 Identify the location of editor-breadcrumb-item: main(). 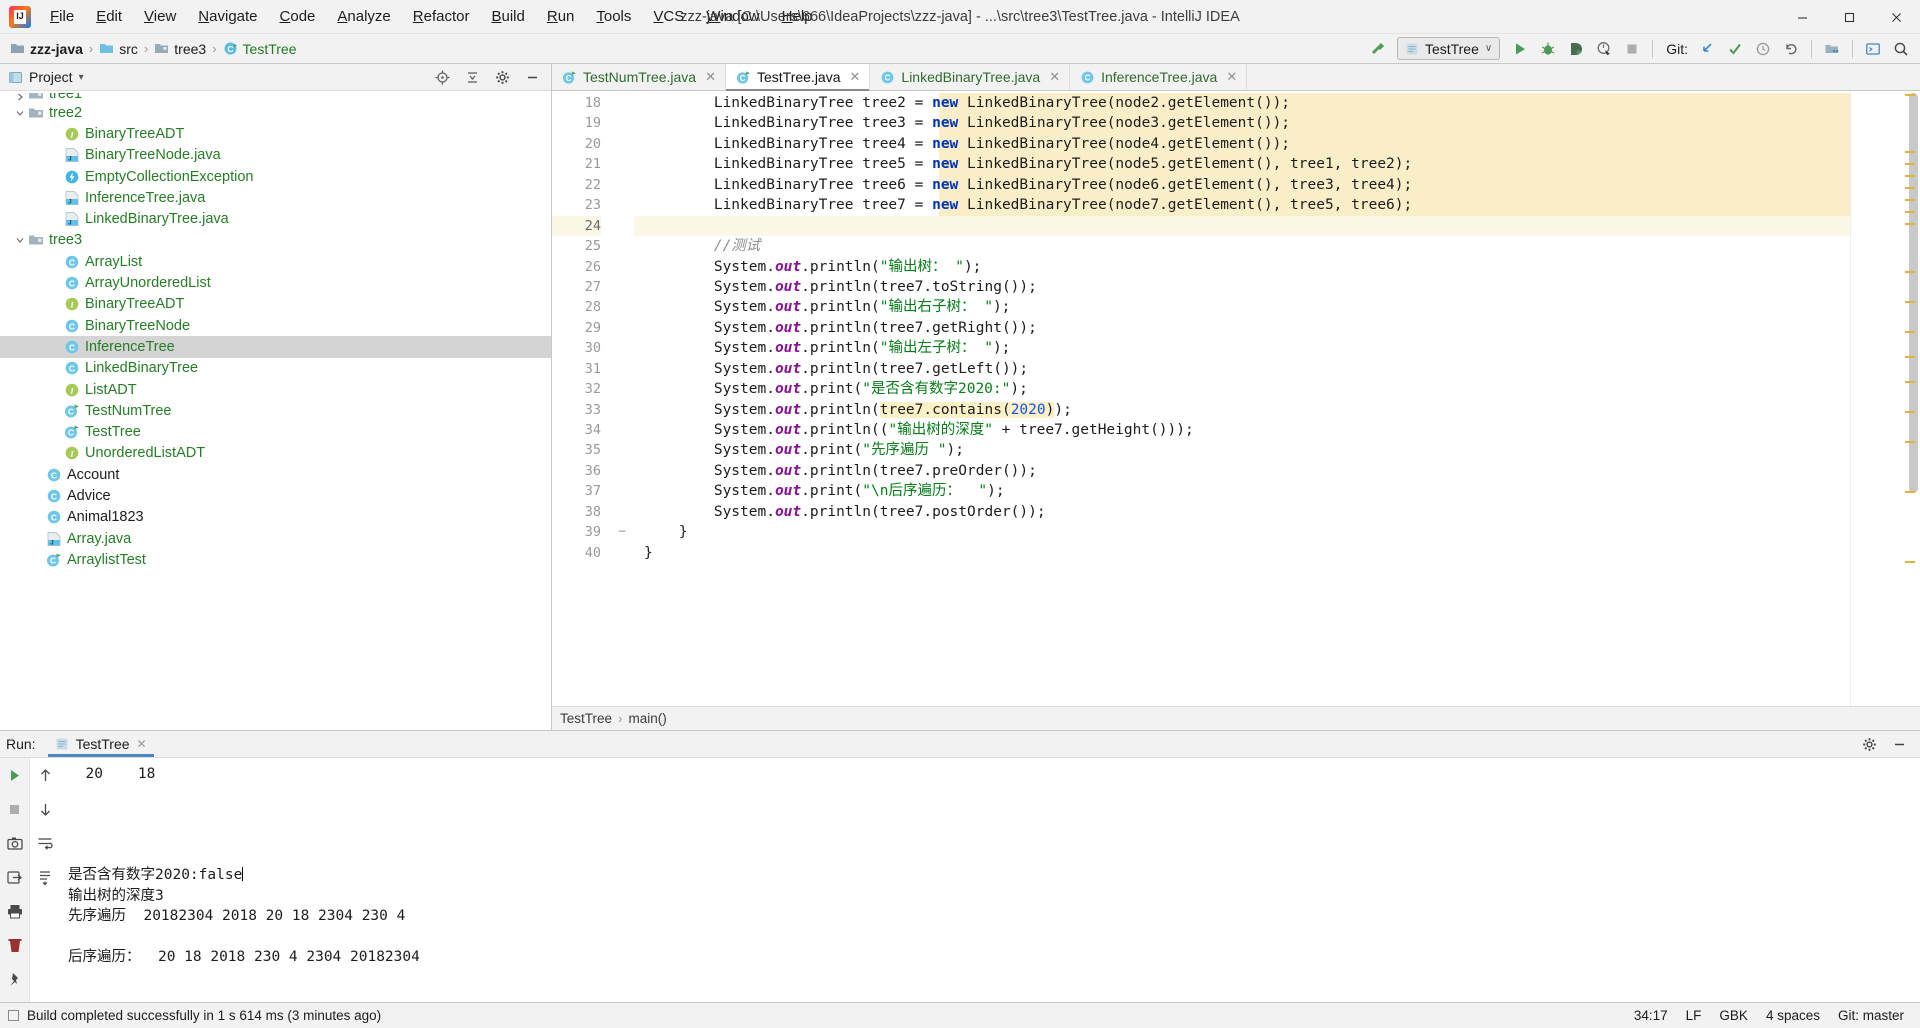
(648, 718).